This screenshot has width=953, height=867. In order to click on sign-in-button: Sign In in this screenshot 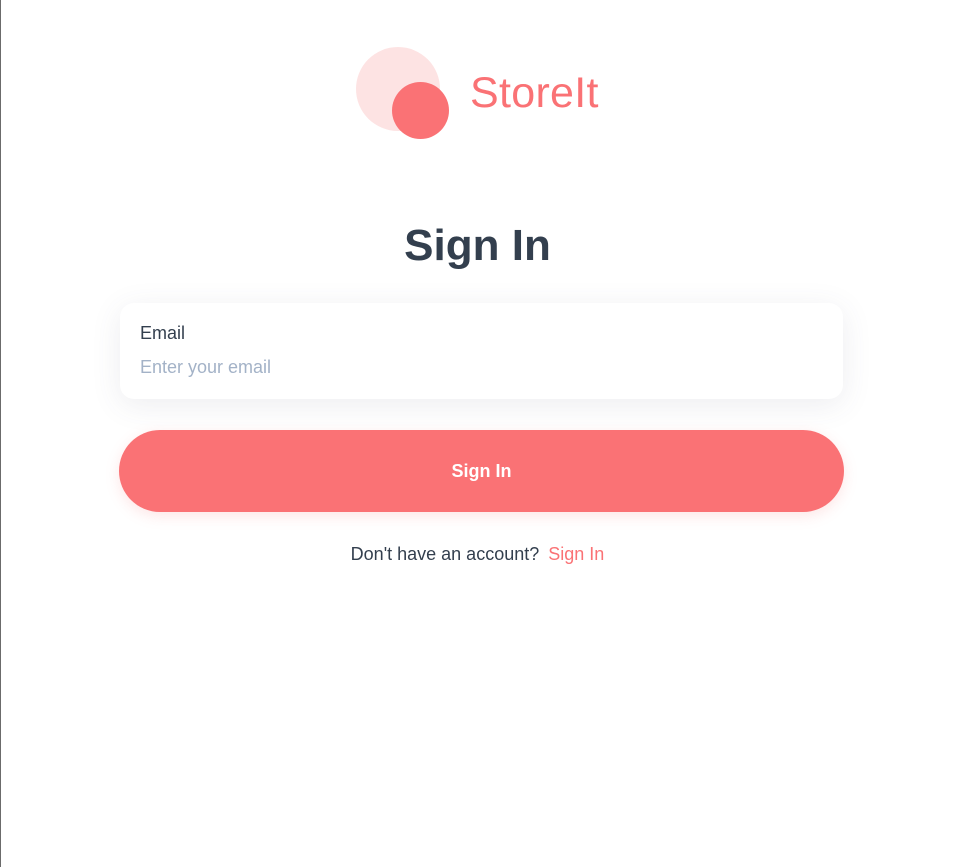, I will do `click(481, 471)`.